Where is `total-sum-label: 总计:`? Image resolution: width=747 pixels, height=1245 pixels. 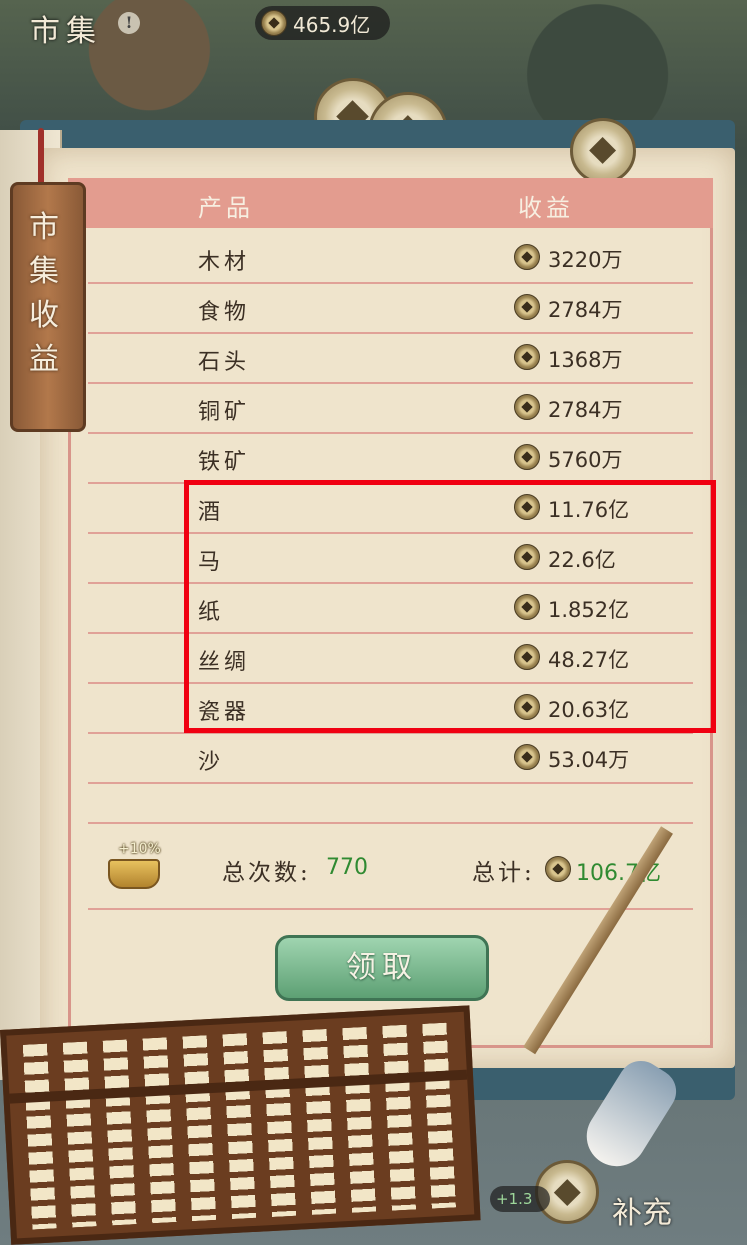
total-sum-label: 总计: is located at coordinates (503, 873).